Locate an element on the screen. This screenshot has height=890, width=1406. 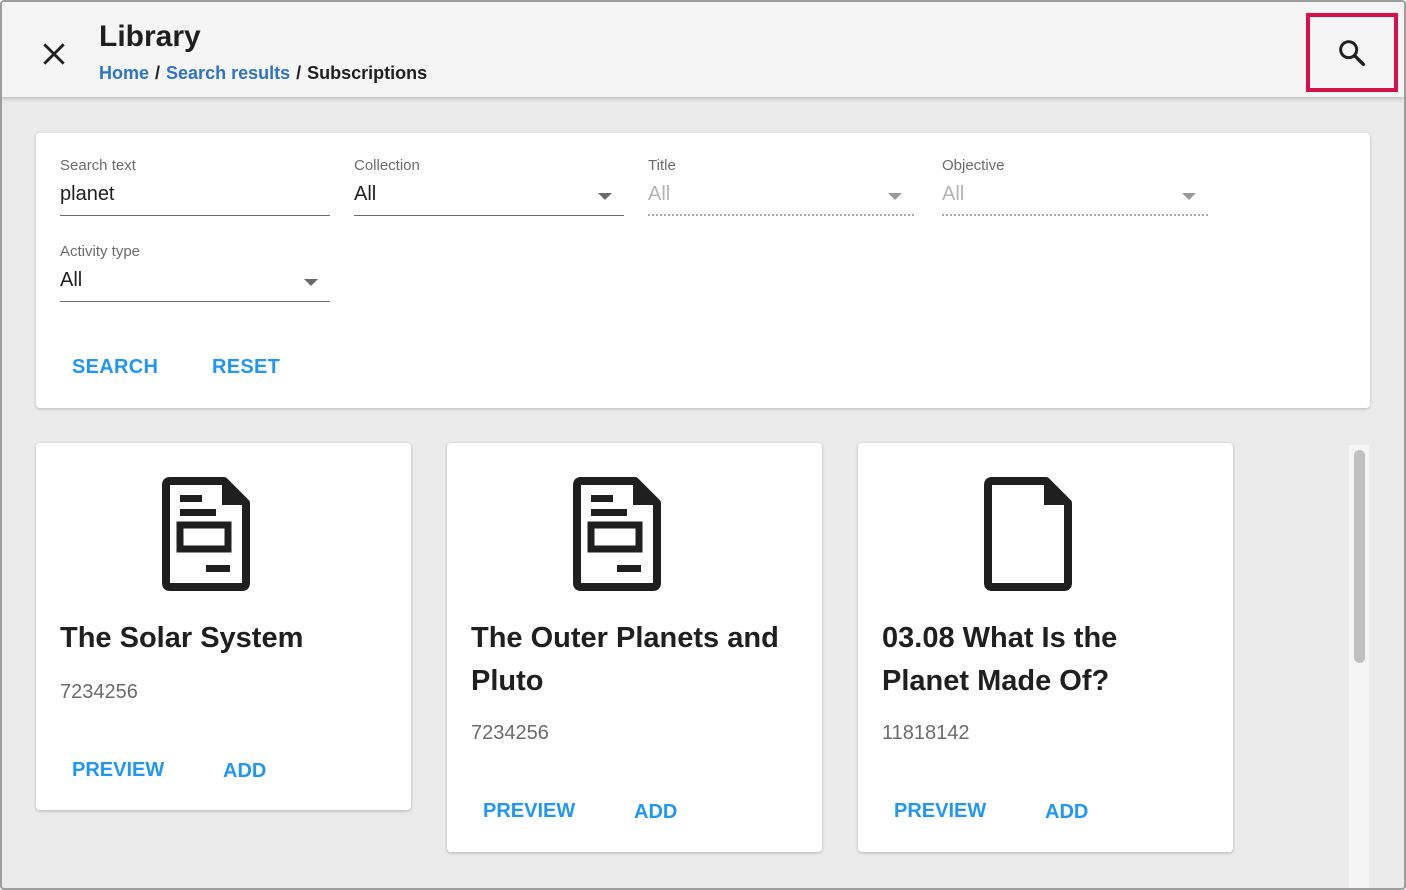
collection-field: Collection All is located at coordinates (489, 186).